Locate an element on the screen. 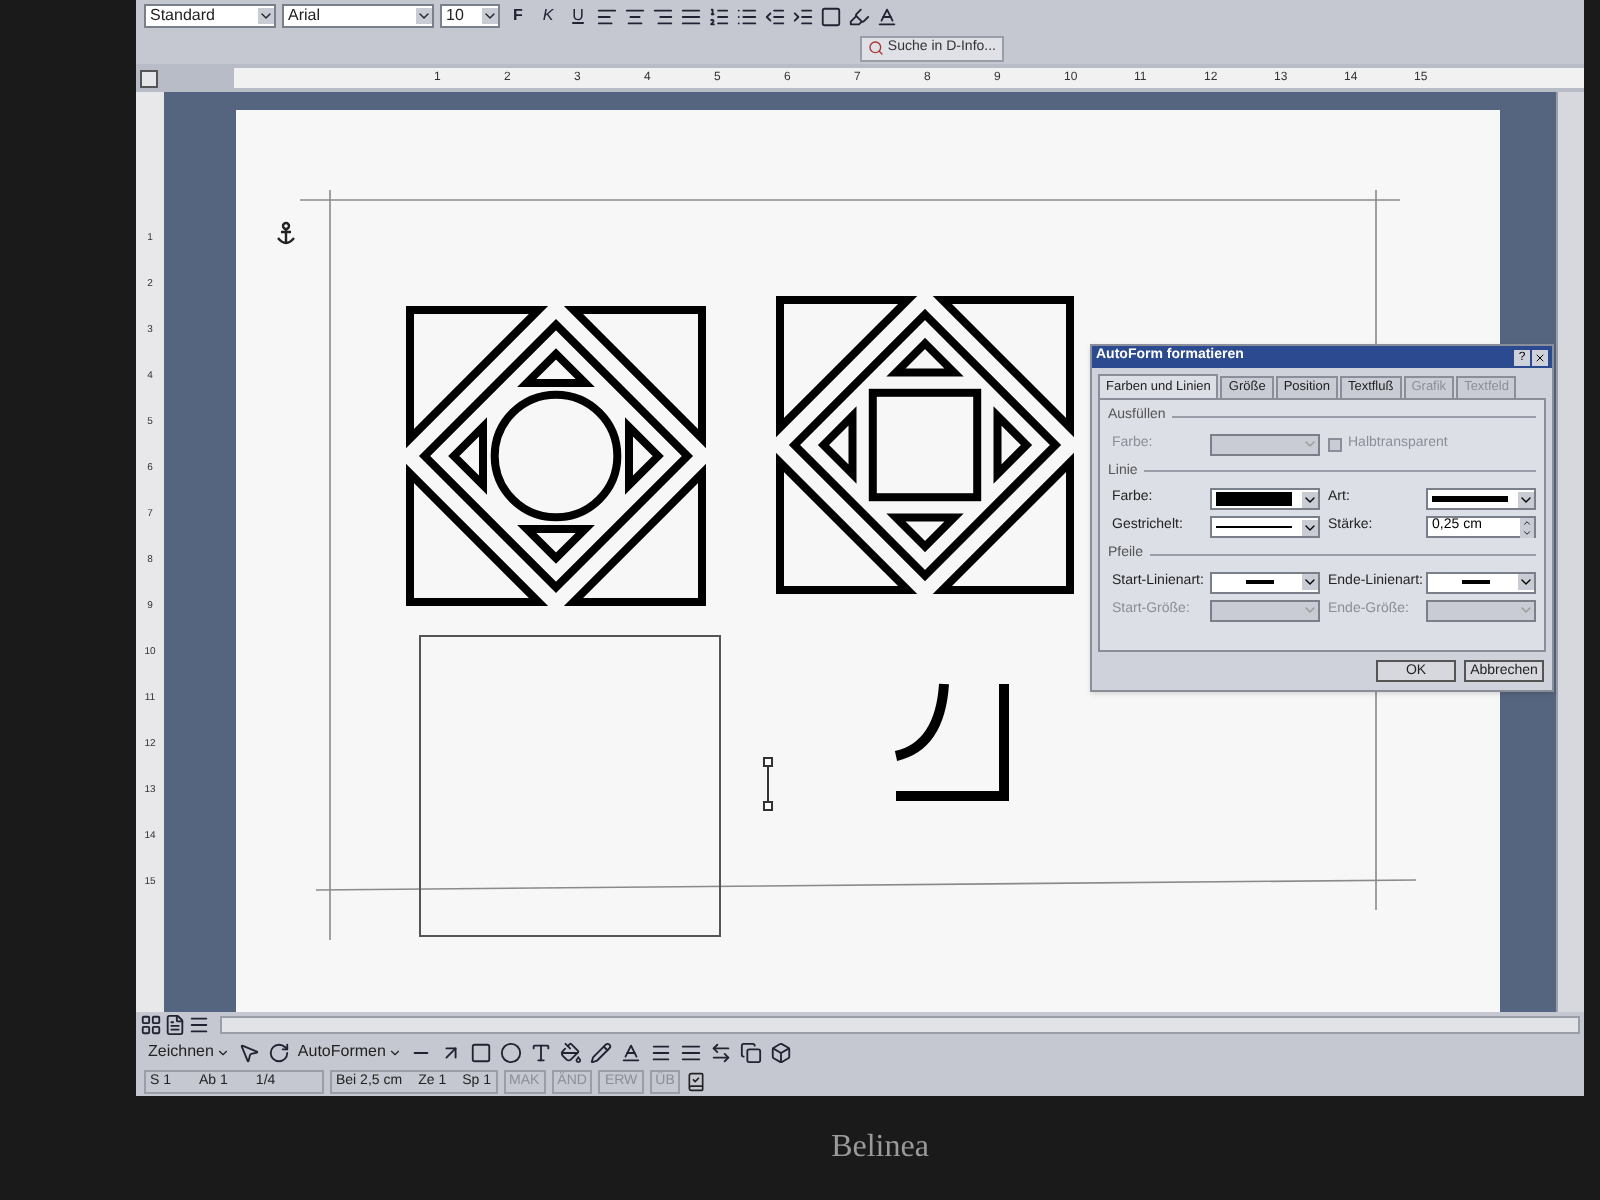  ellipse-tool-icon is located at coordinates (510, 1052).